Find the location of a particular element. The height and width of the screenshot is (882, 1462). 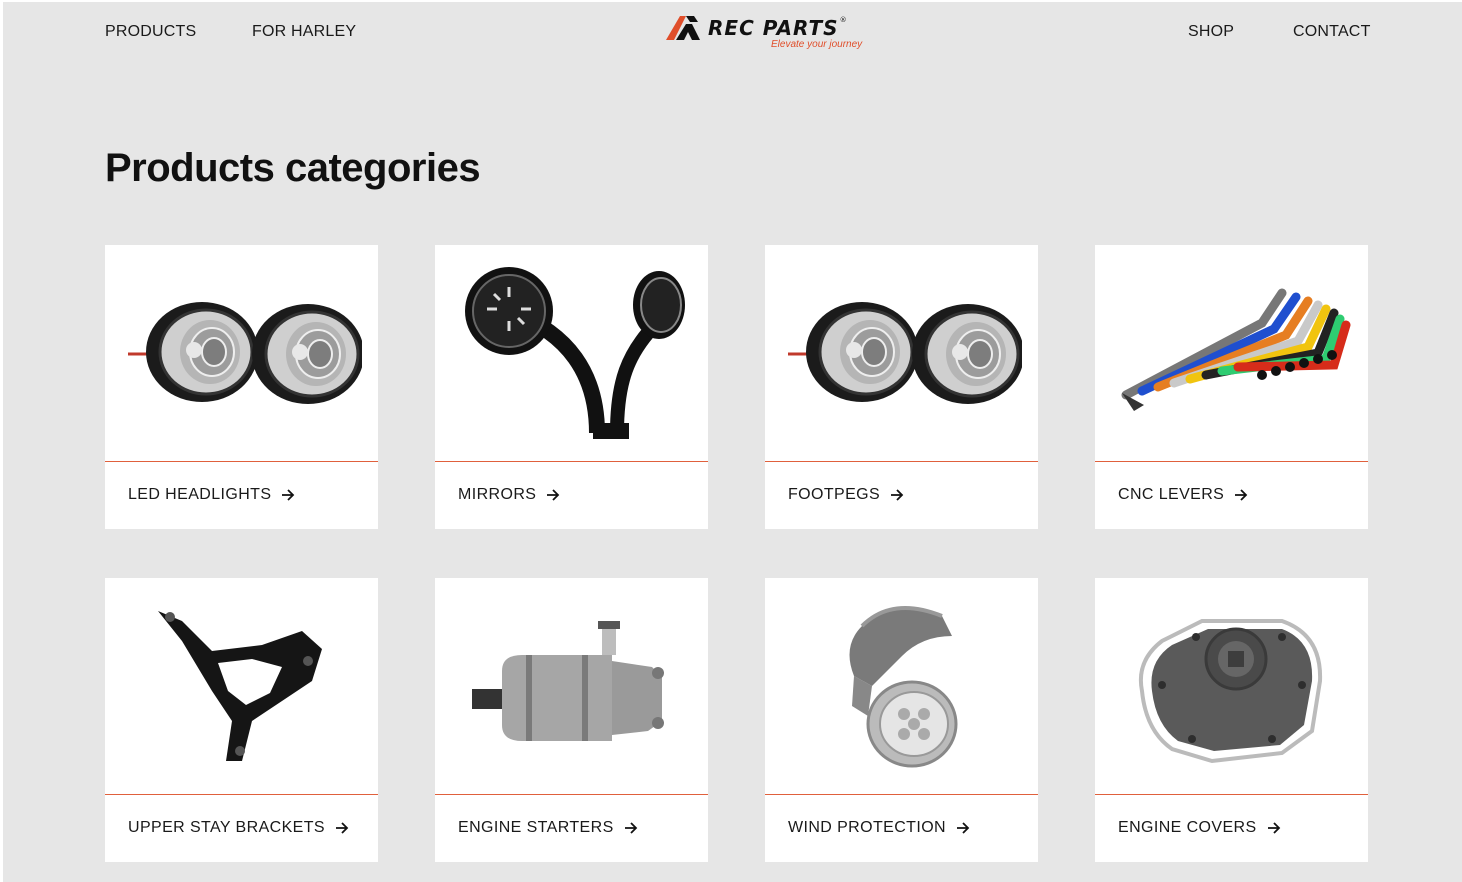

led-headlights-image is located at coordinates (241, 353).